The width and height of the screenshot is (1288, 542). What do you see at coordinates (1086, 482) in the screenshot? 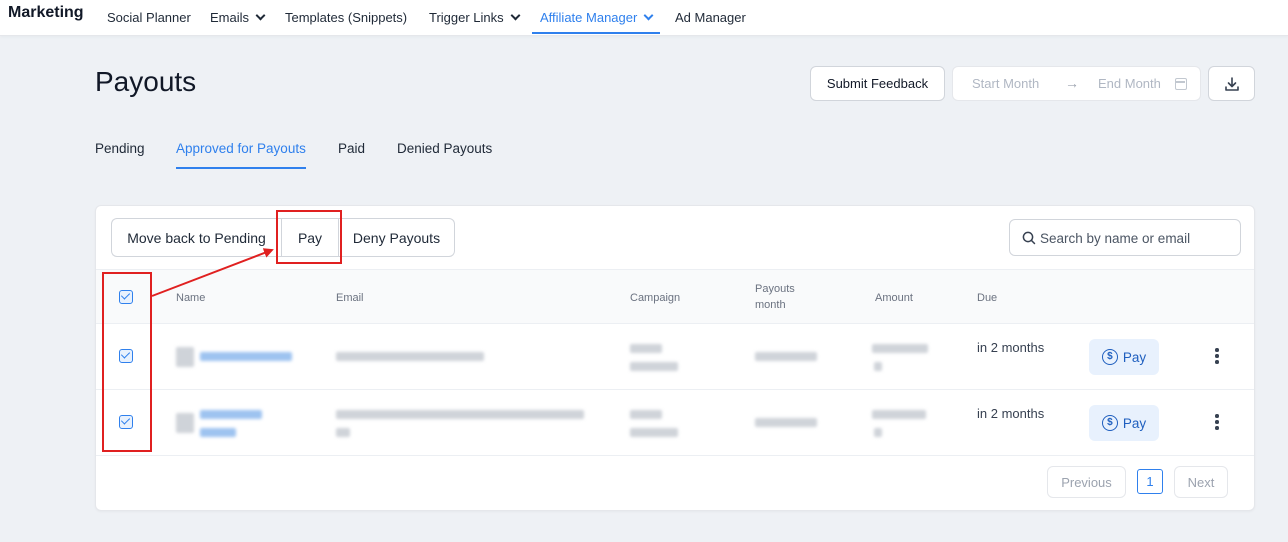
I see `previous-page-button: Previous` at bounding box center [1086, 482].